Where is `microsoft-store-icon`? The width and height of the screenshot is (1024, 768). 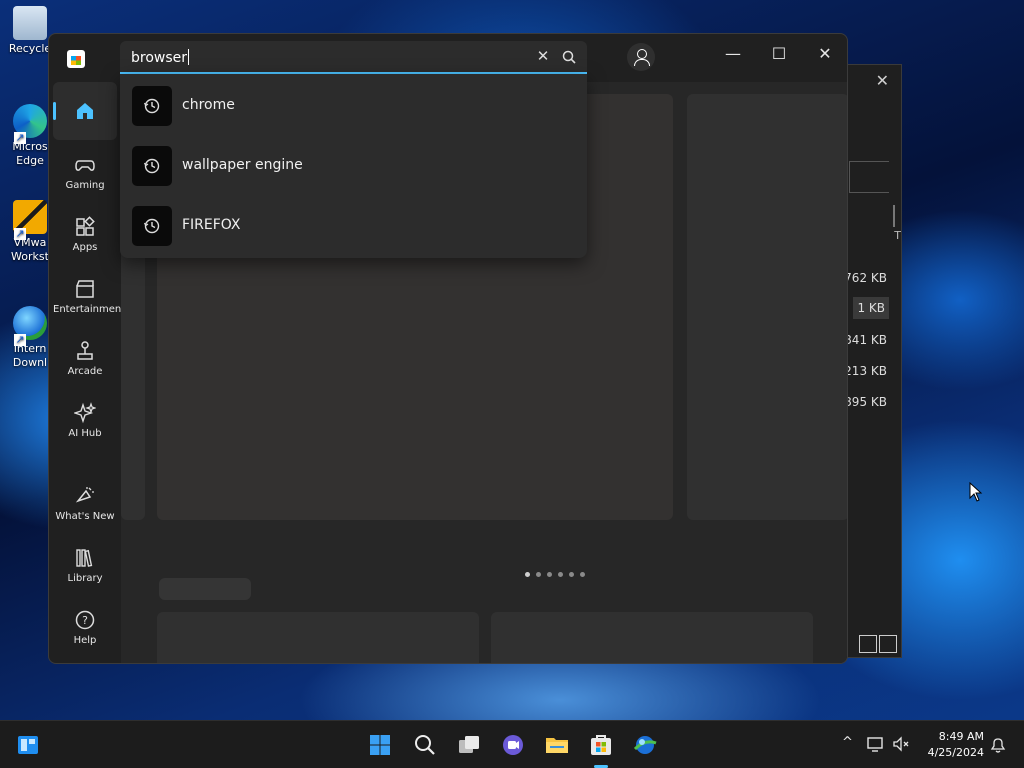
microsoft-store-icon is located at coordinates (601, 745).